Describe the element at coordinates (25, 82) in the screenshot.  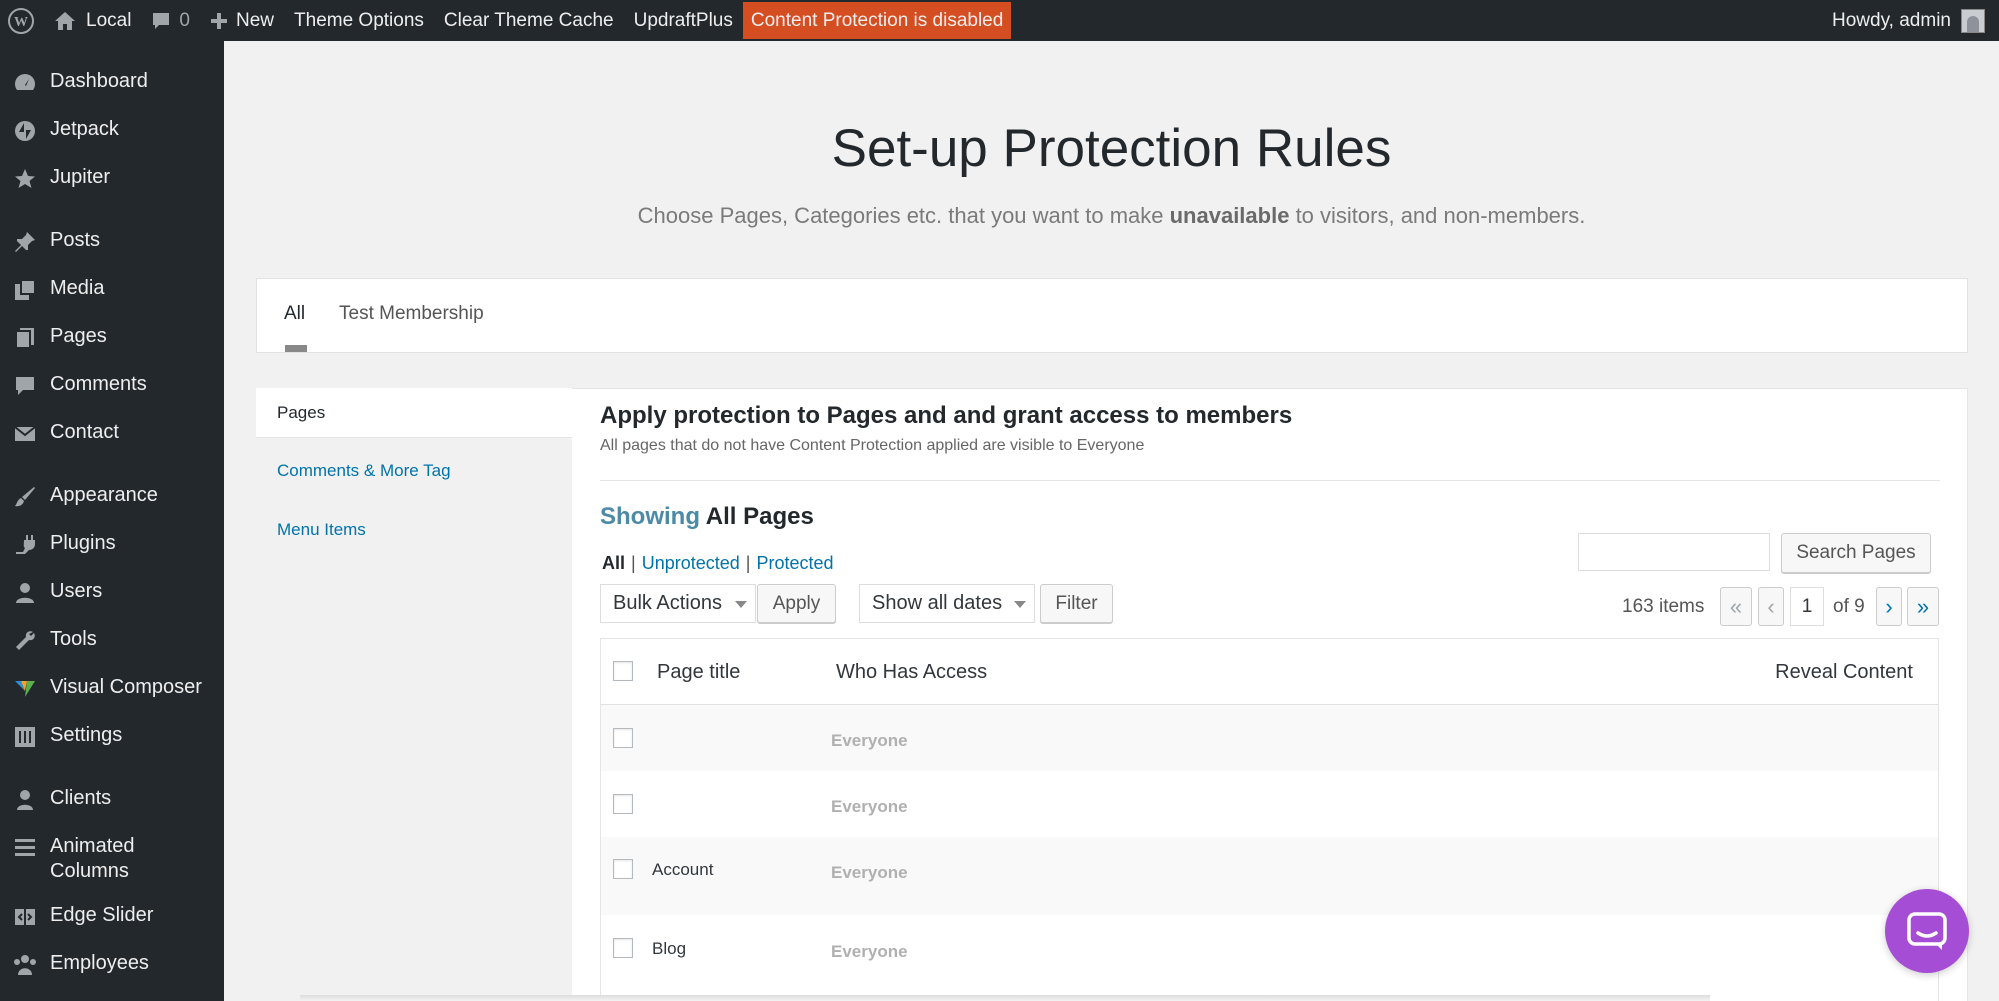
I see `dashboard-icon` at that location.